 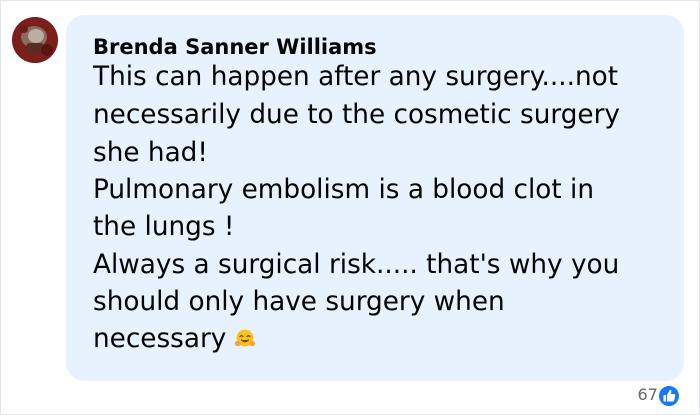 What do you see at coordinates (344, 190) in the screenshot?
I see `comment-text-line: Pulmonary embolism is a blood clot in` at bounding box center [344, 190].